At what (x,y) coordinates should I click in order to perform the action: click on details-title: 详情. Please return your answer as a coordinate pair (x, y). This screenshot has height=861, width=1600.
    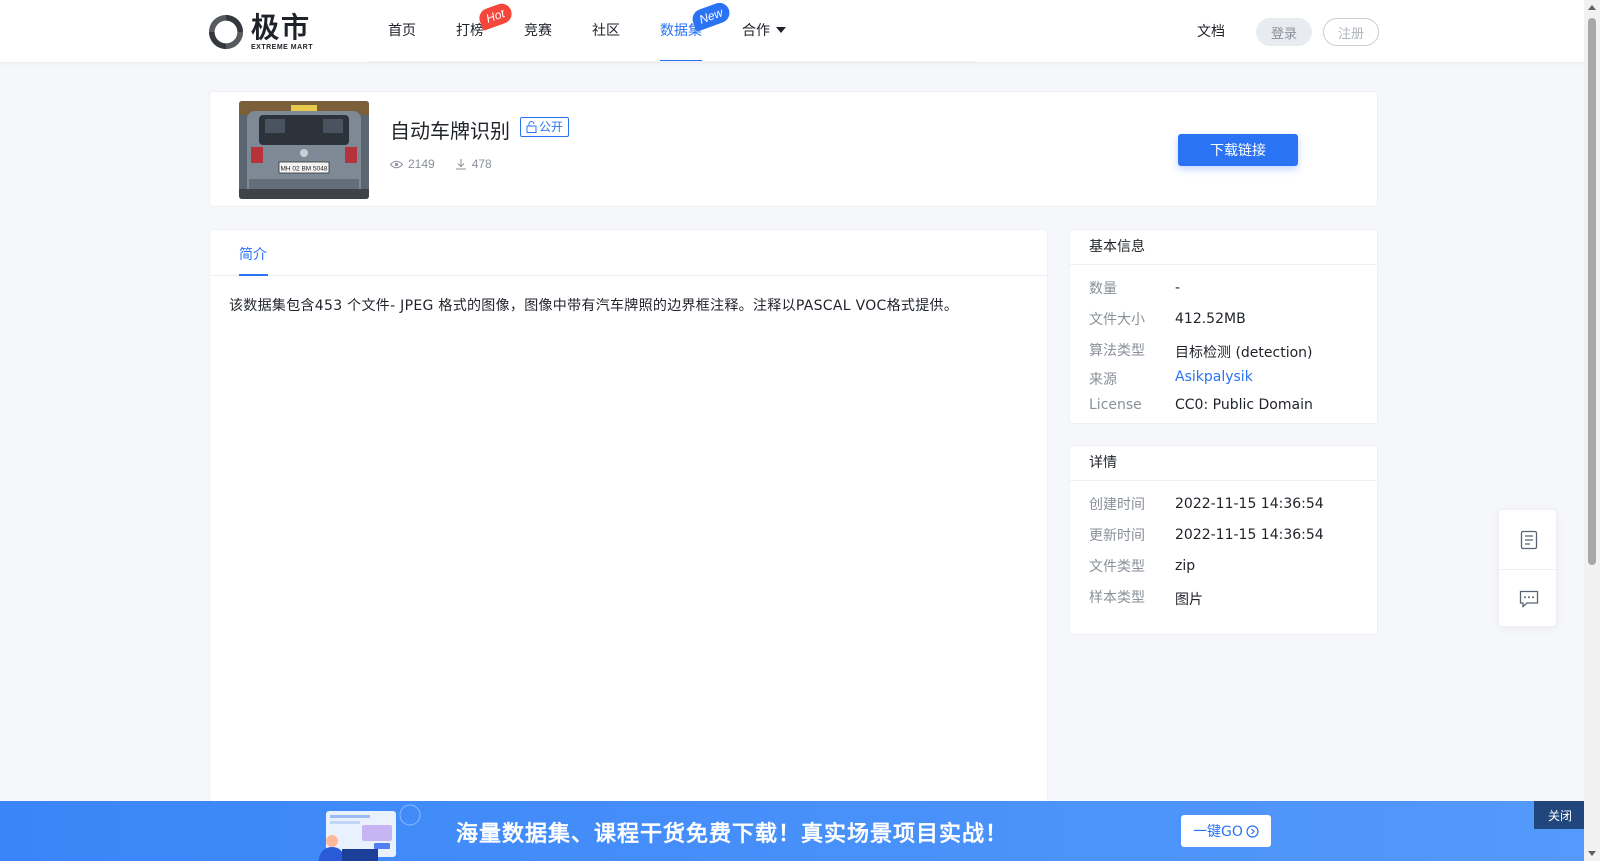
    Looking at the image, I should click on (1223, 463).